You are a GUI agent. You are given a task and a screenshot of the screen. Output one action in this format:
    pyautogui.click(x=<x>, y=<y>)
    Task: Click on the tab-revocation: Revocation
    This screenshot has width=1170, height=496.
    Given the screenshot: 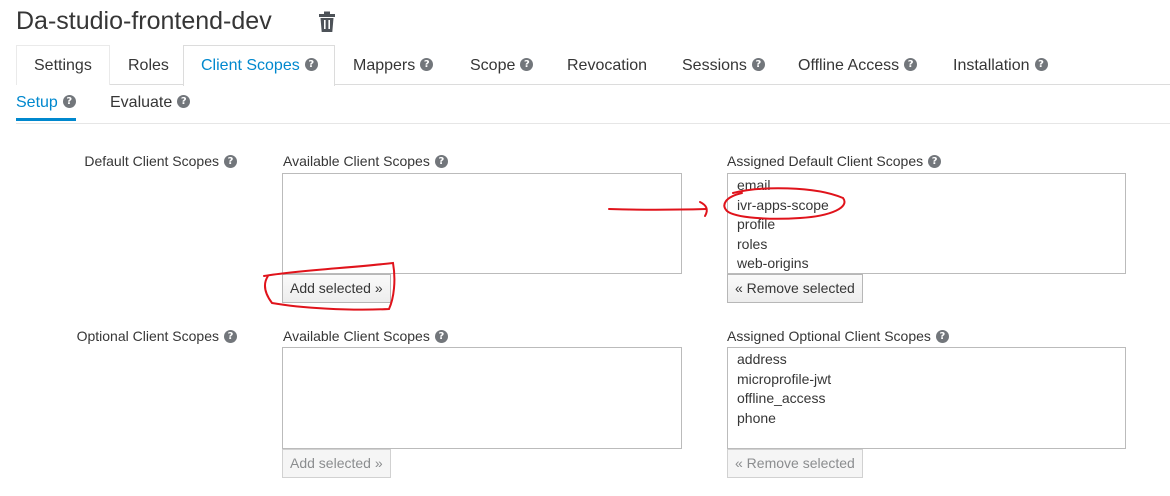 What is the action you would take?
    pyautogui.click(x=606, y=65)
    